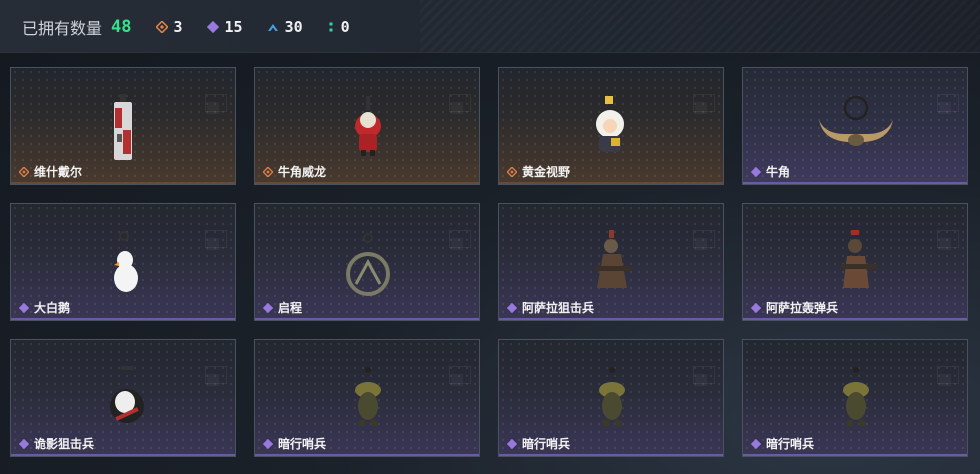 The height and width of the screenshot is (474, 980). Describe the element at coordinates (178, 27) in the screenshot. I see `stat-orange-count: 3` at that location.